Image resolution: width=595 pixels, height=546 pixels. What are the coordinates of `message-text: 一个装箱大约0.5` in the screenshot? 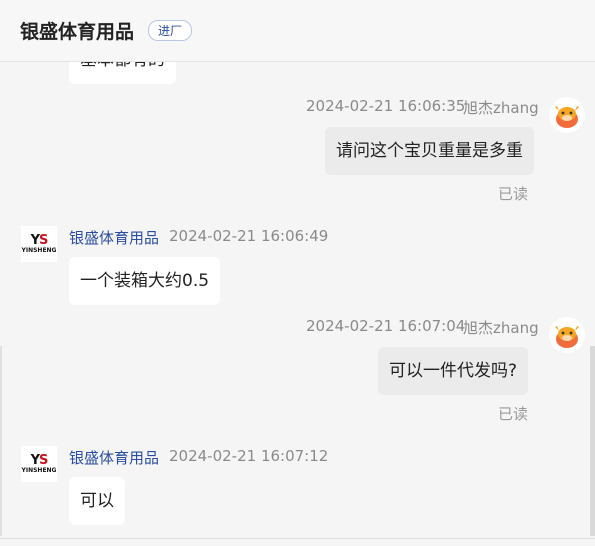 It's located at (145, 281).